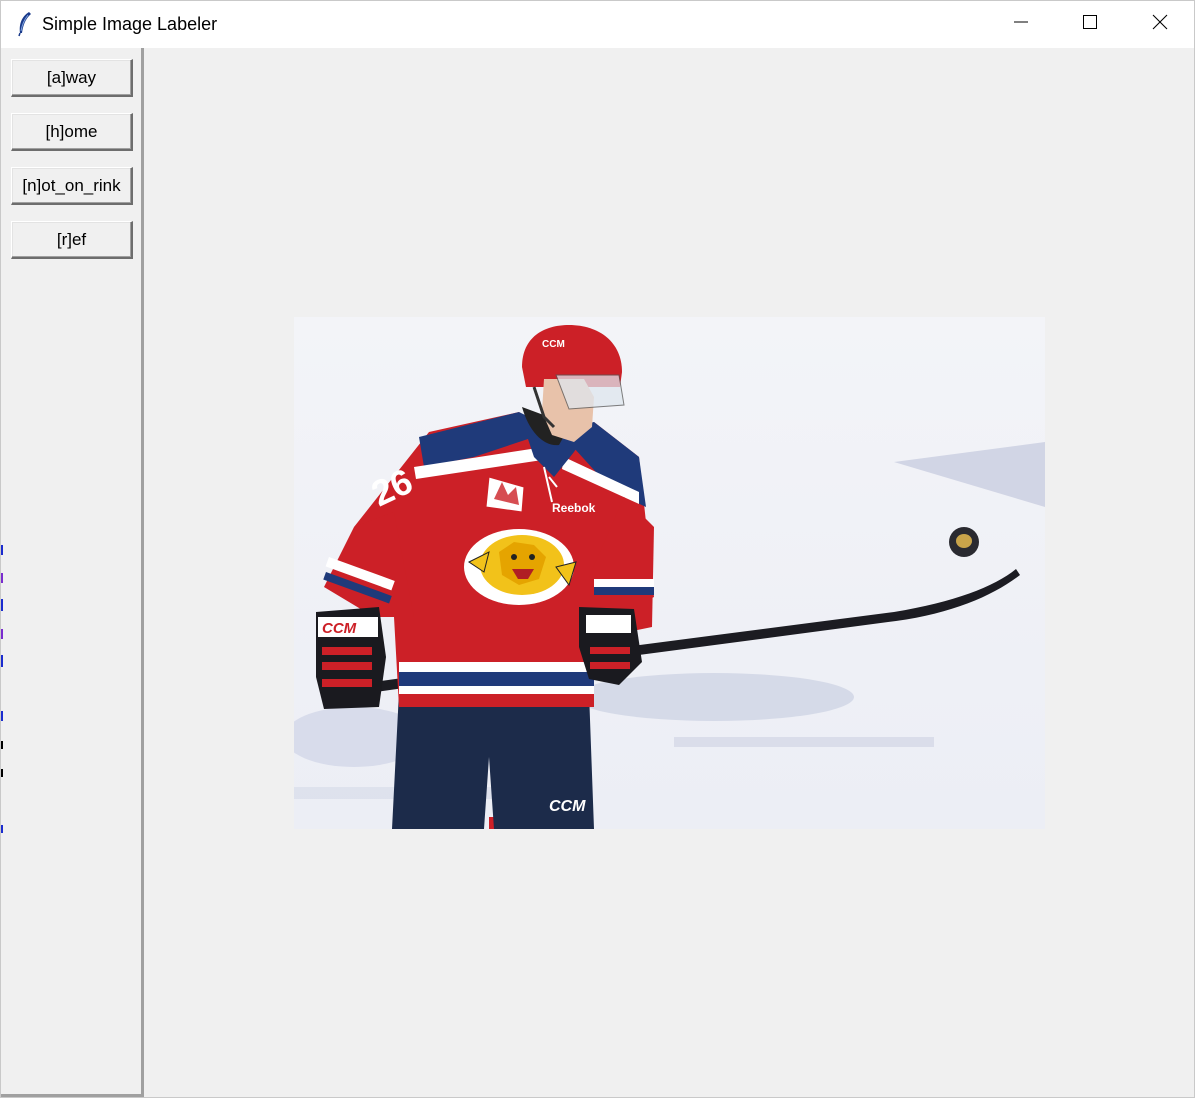 The width and height of the screenshot is (1195, 1098). What do you see at coordinates (574, 508) in the screenshot?
I see `jersey-brand: Reebok` at bounding box center [574, 508].